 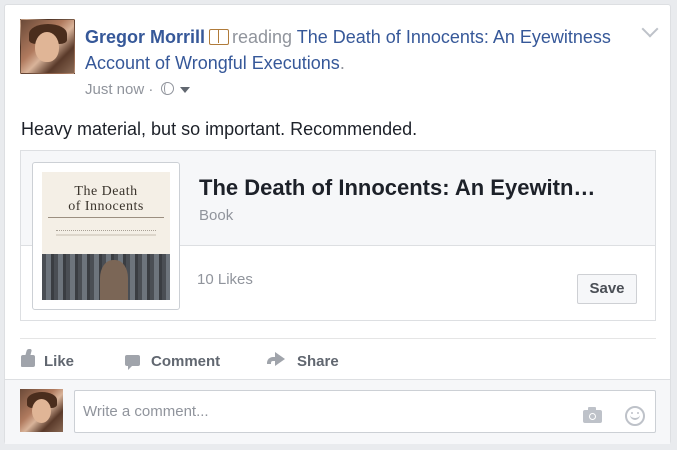 I want to click on like-button: Like, so click(x=47, y=362).